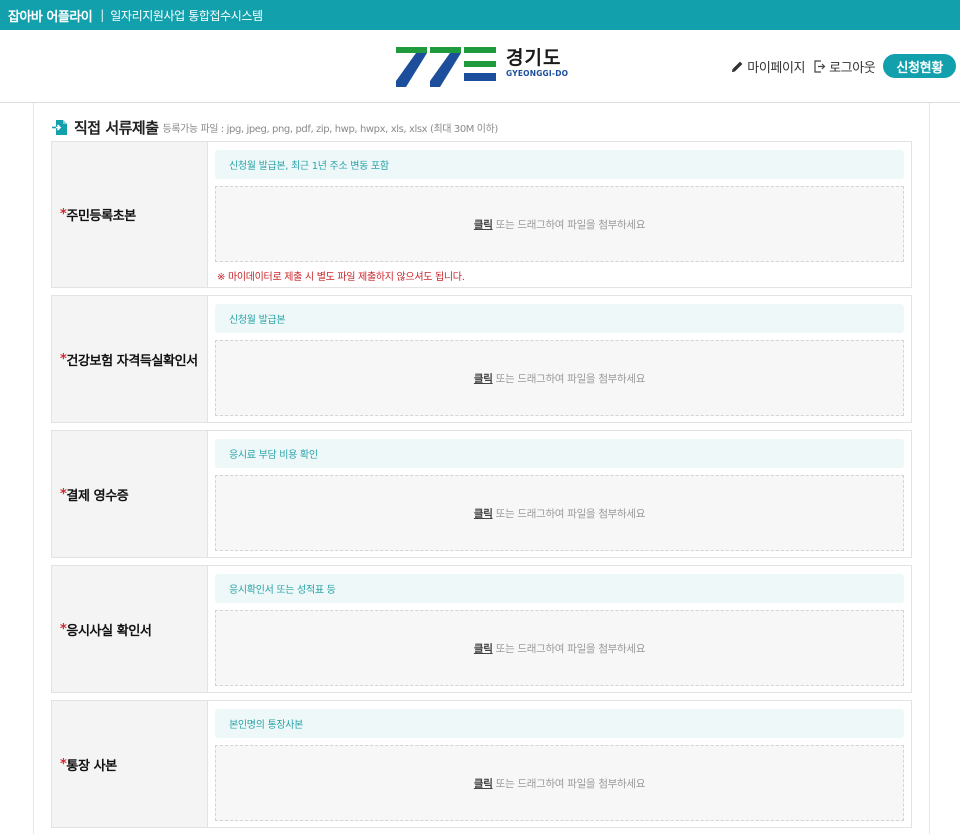 This screenshot has height=834, width=960. What do you see at coordinates (130, 494) in the screenshot?
I see `document-label: * 결제 영수증` at bounding box center [130, 494].